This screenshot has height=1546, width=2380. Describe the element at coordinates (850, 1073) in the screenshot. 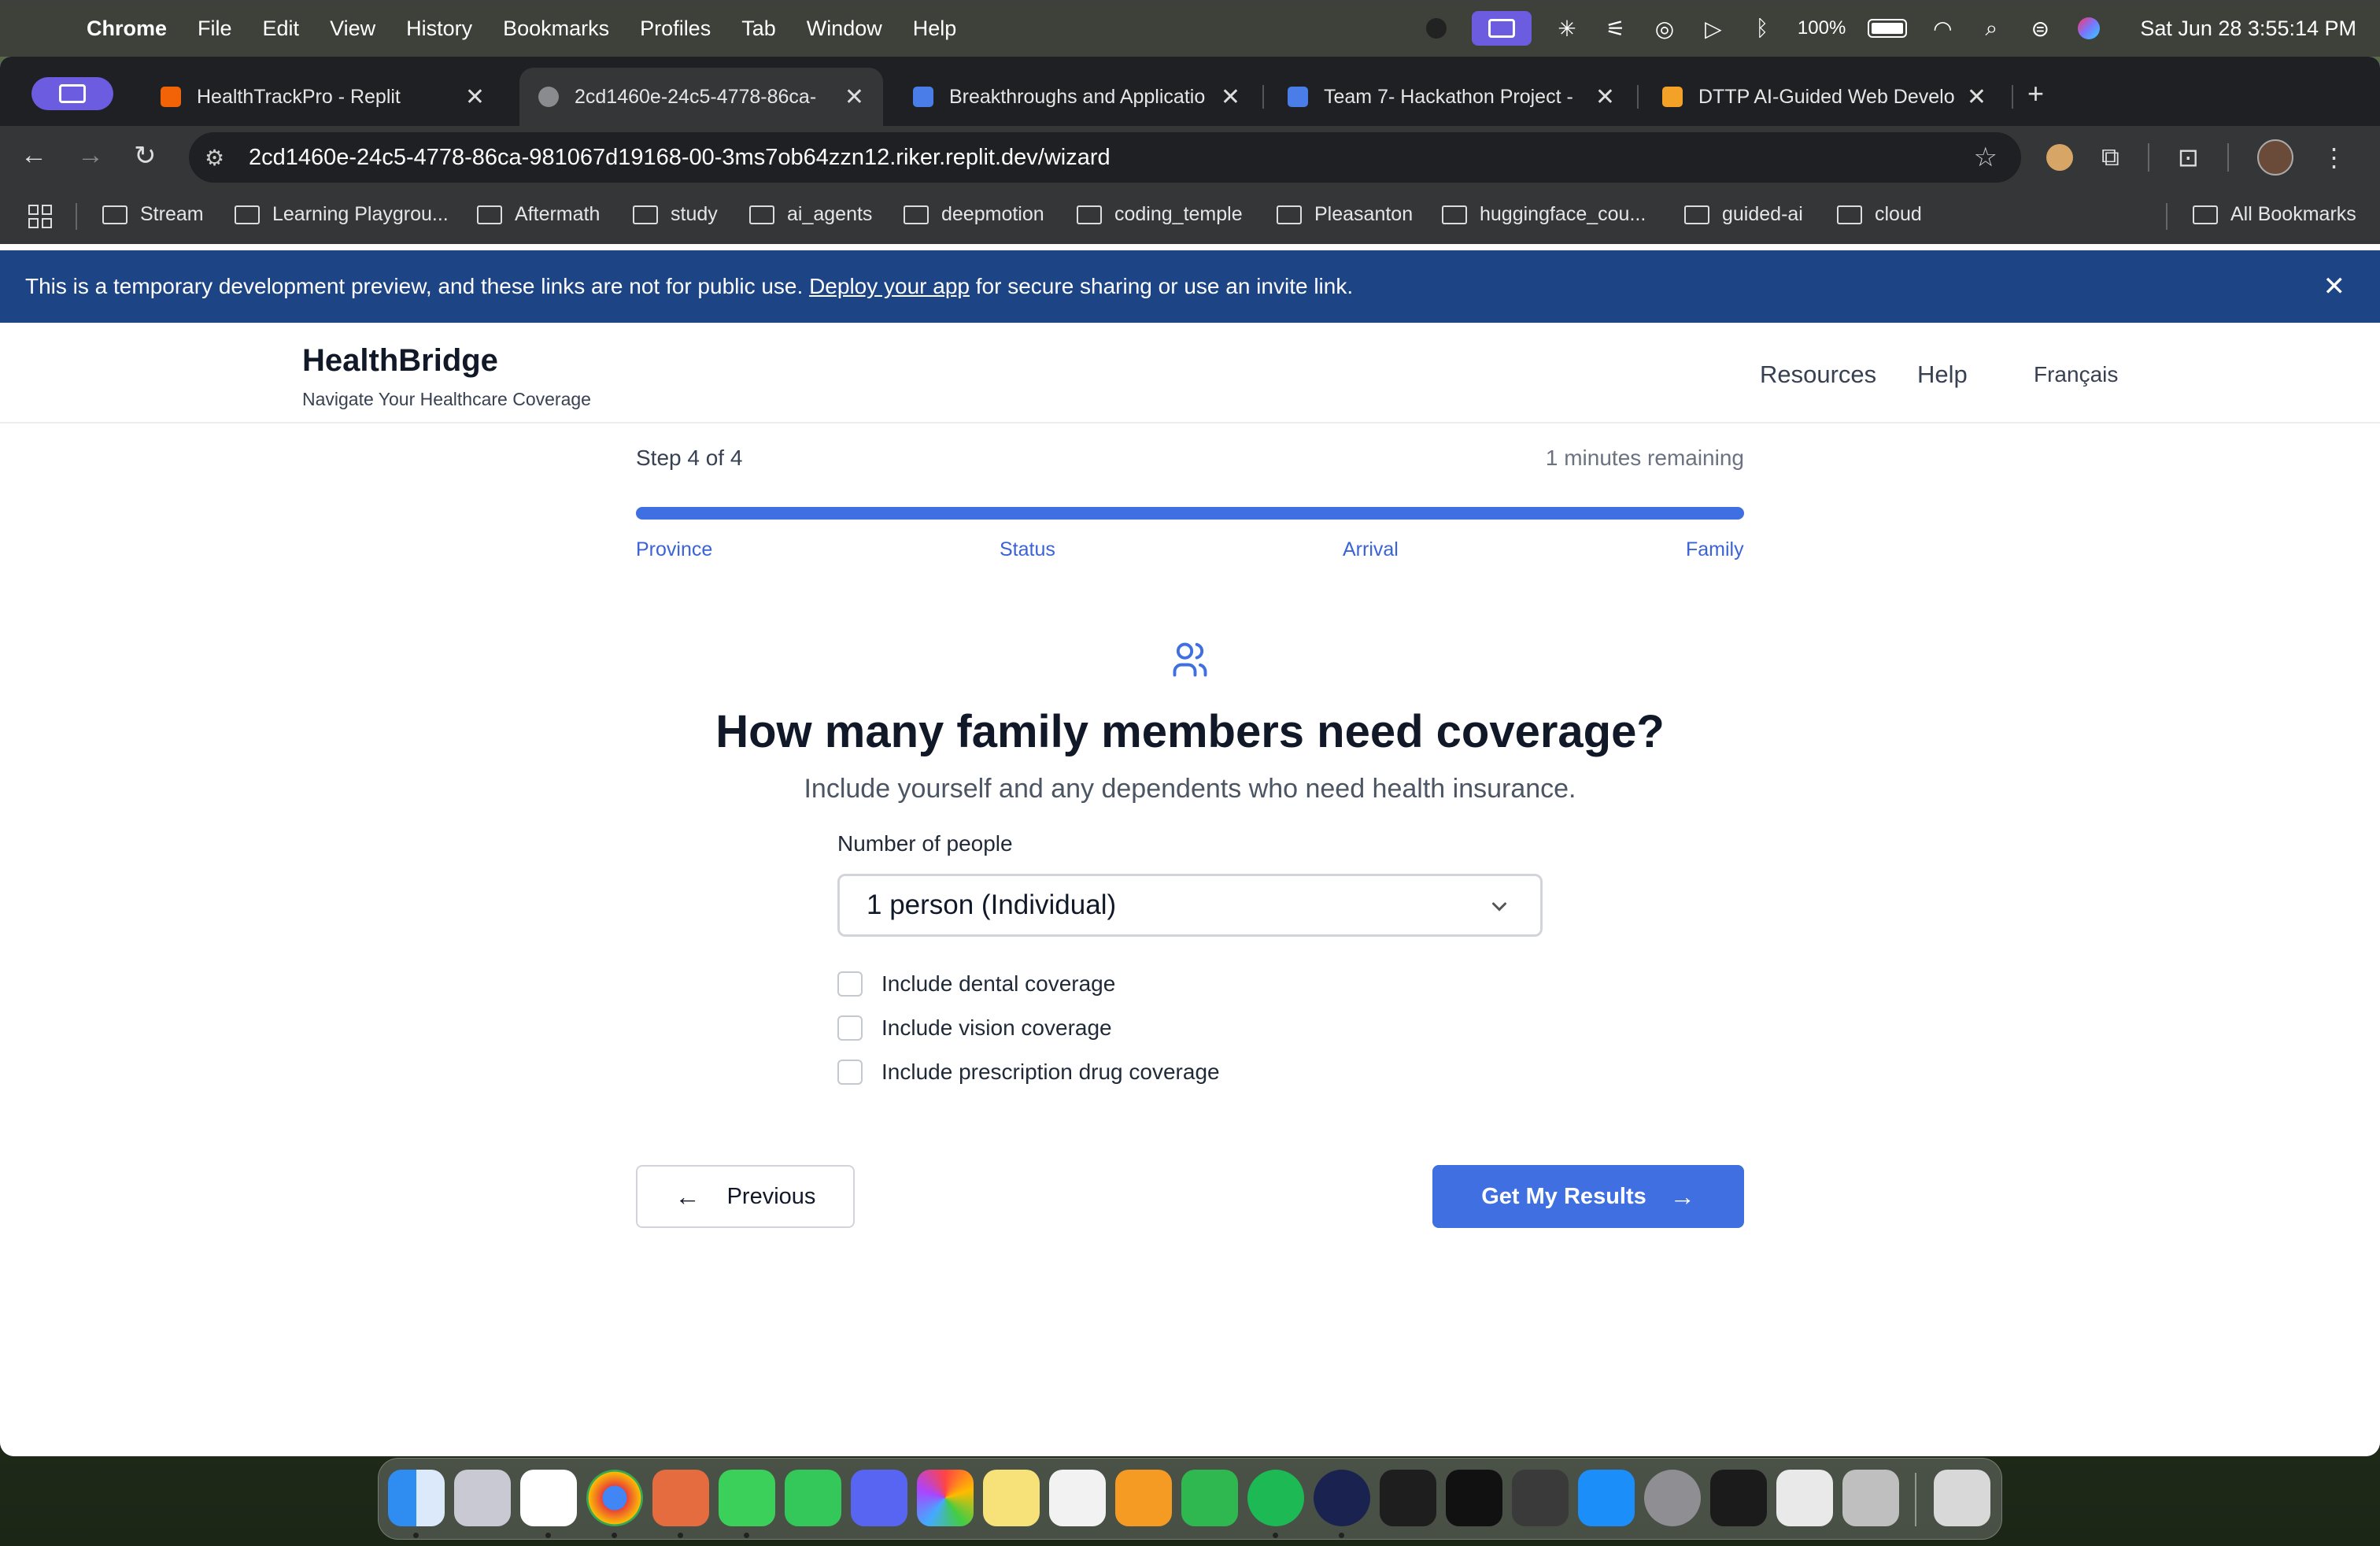

I see `prescription-checkbox` at that location.